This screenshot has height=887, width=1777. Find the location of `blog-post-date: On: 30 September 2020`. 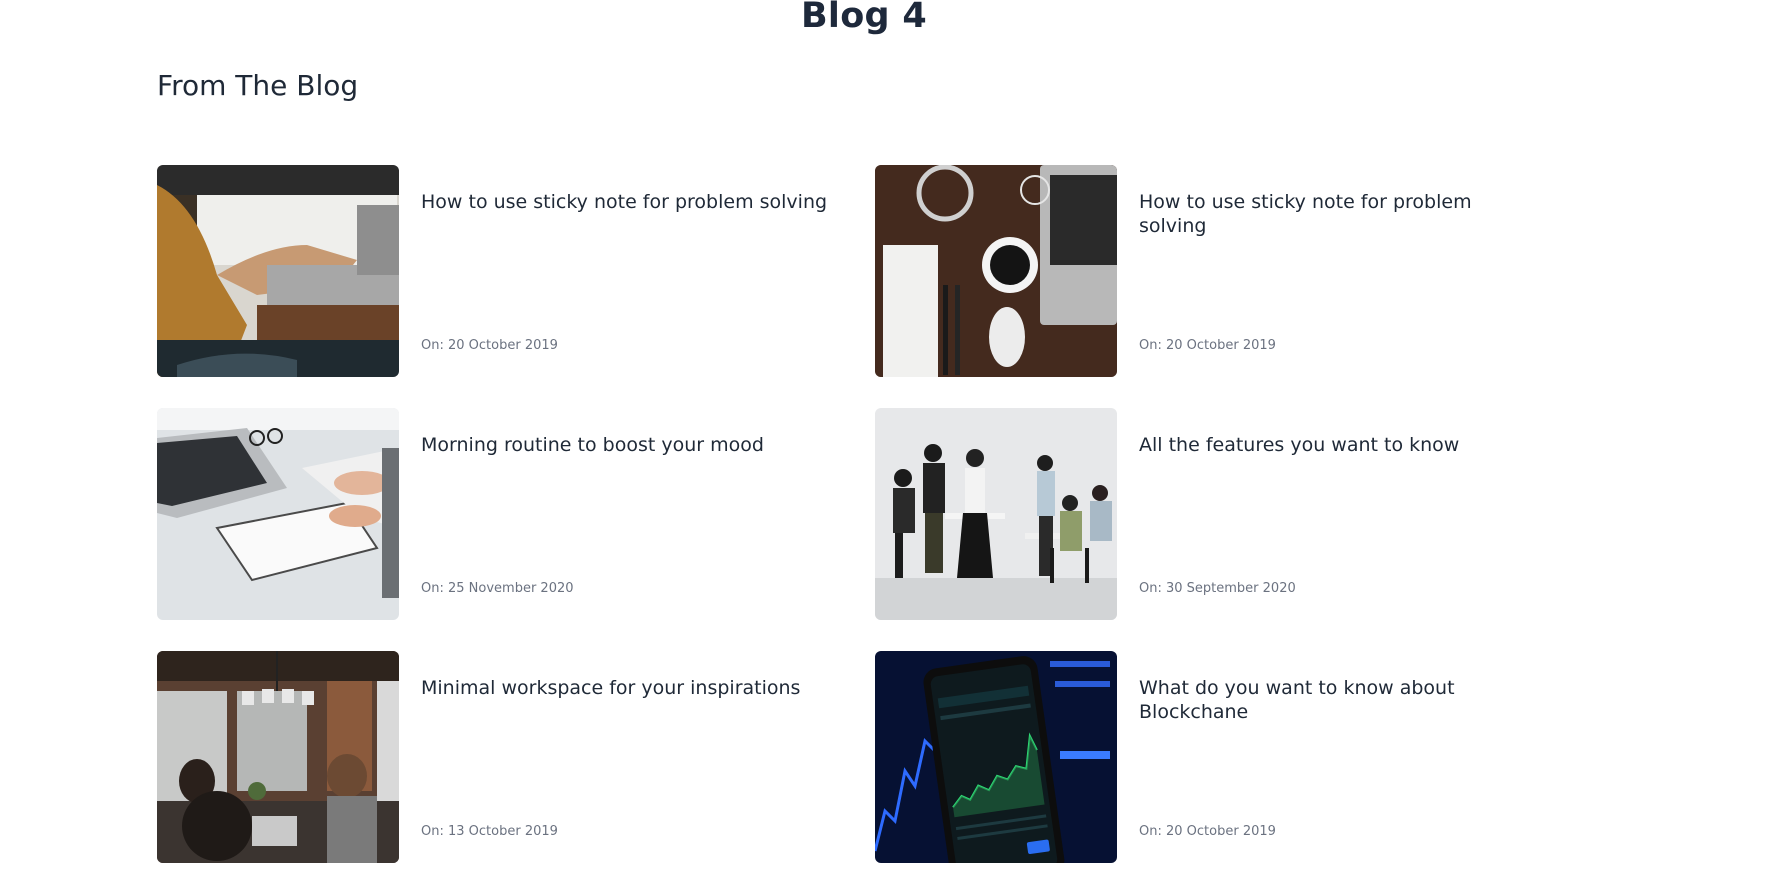

blog-post-date: On: 30 September 2020 is located at coordinates (1217, 588).